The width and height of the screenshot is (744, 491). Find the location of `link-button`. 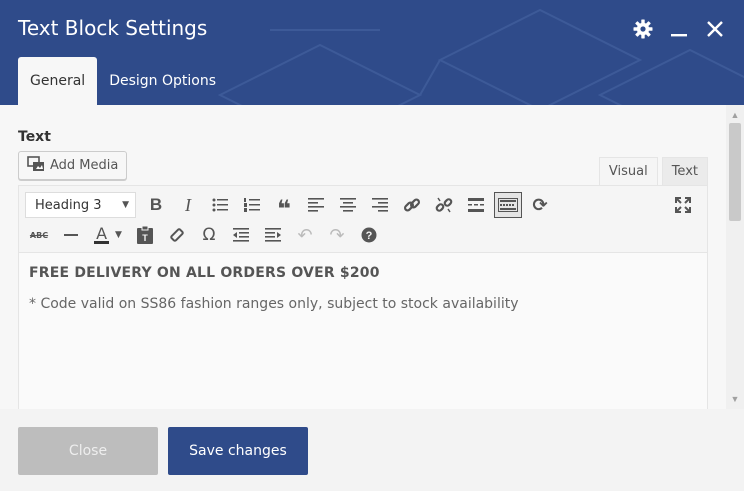

link-button is located at coordinates (412, 205).